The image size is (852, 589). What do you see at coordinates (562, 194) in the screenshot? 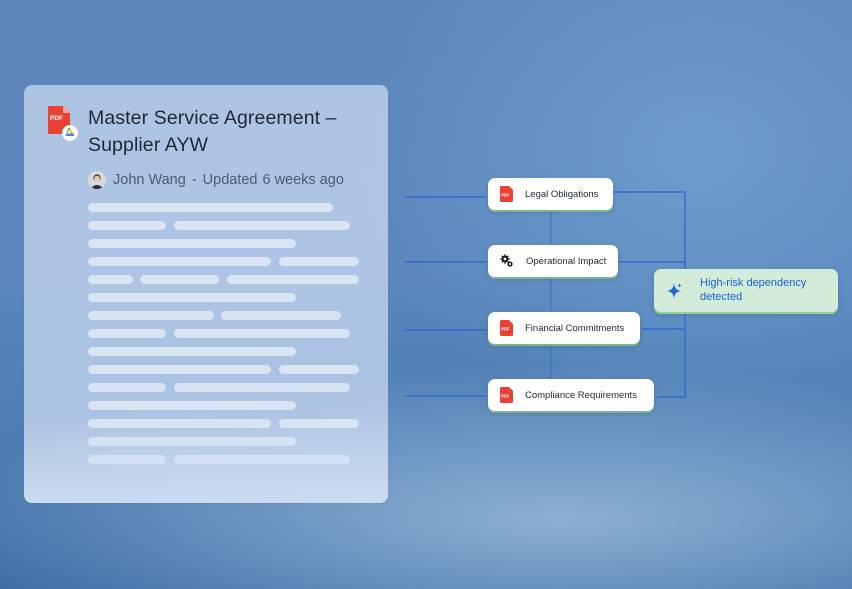
I see `category-label: Legal Obligations` at bounding box center [562, 194].